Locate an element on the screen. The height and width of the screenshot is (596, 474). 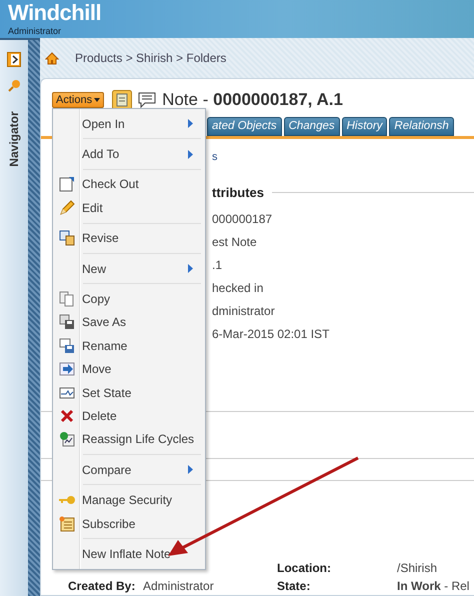
menu-item: New Inflate Note is located at coordinates (129, 554).